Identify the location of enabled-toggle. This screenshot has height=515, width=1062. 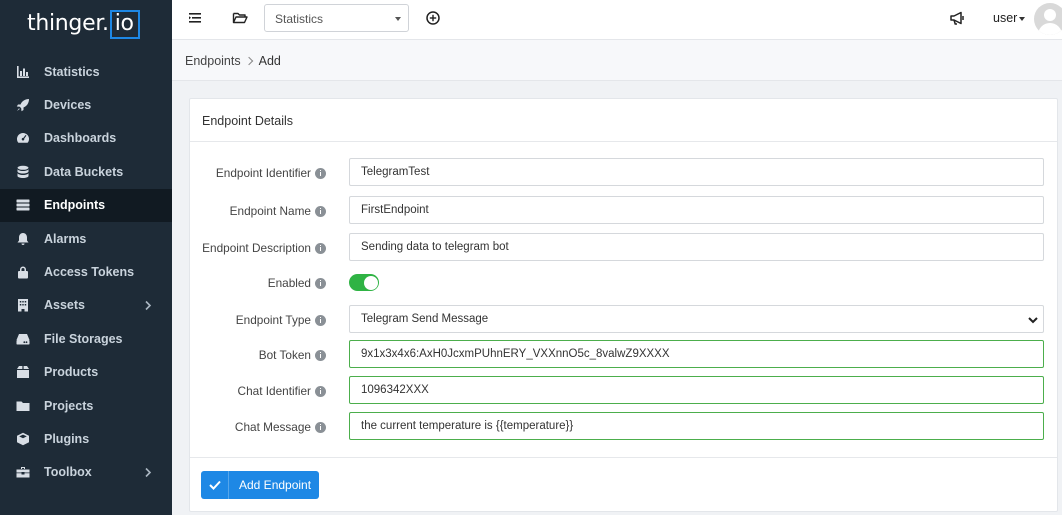
(364, 282).